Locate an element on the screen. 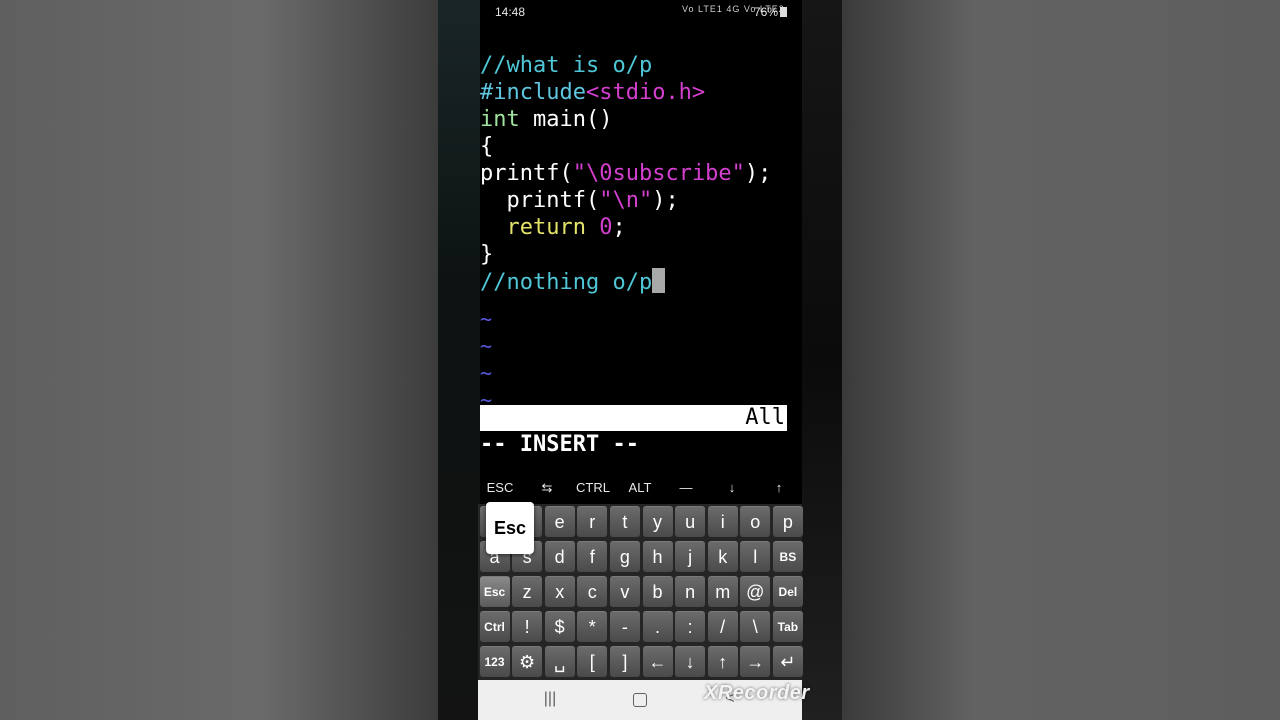  code-token: subscribe" is located at coordinates (678, 173).